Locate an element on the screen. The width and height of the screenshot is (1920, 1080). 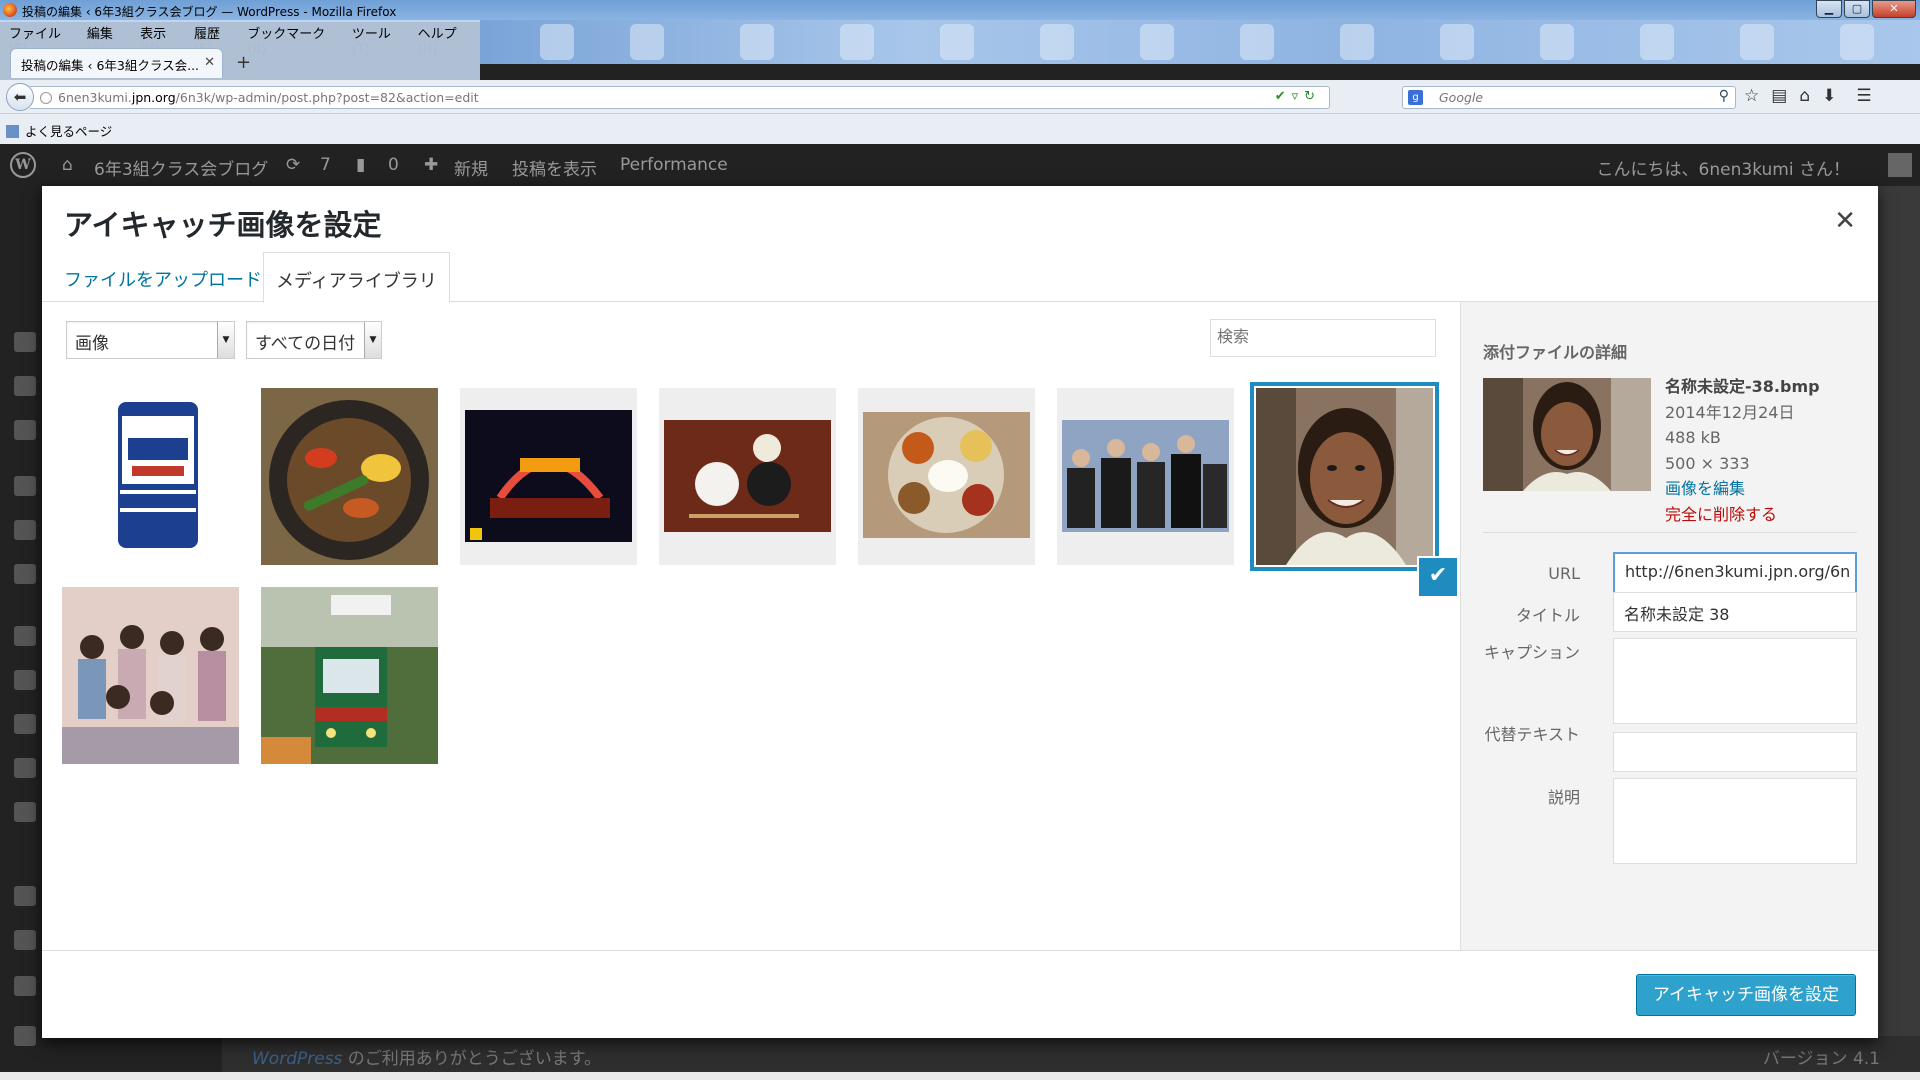
url-field: http://6nen3kumi.jpn.org/6n is located at coordinates (1735, 573).